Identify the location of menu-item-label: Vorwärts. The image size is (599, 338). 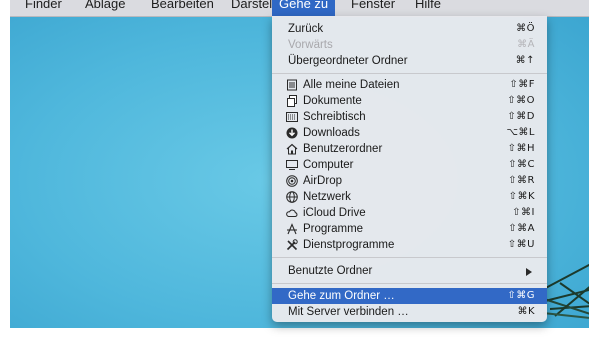
(310, 45).